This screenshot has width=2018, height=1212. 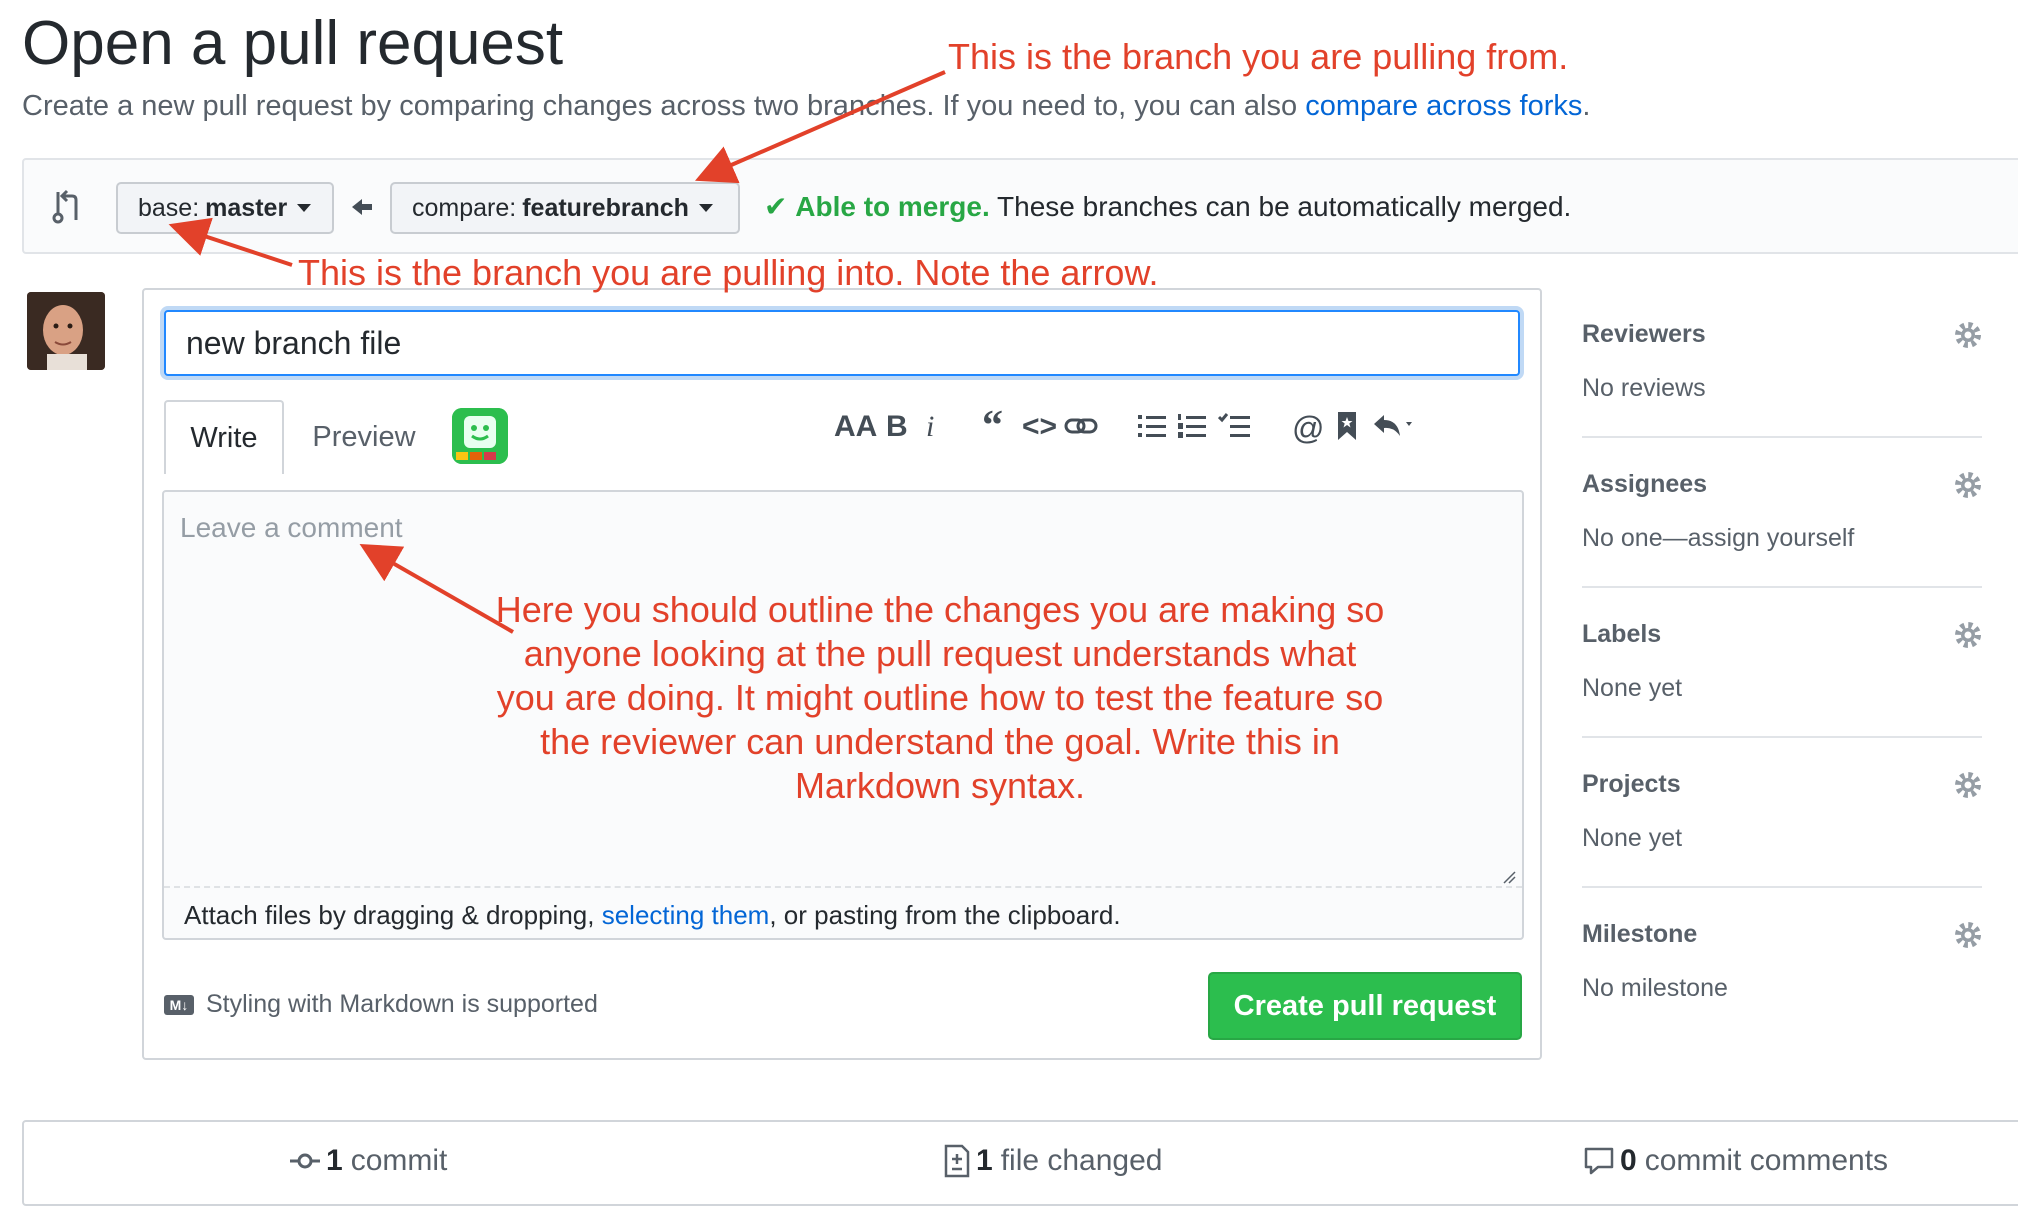 What do you see at coordinates (820, 127) in the screenshot?
I see `annotation-arrow-compare` at bounding box center [820, 127].